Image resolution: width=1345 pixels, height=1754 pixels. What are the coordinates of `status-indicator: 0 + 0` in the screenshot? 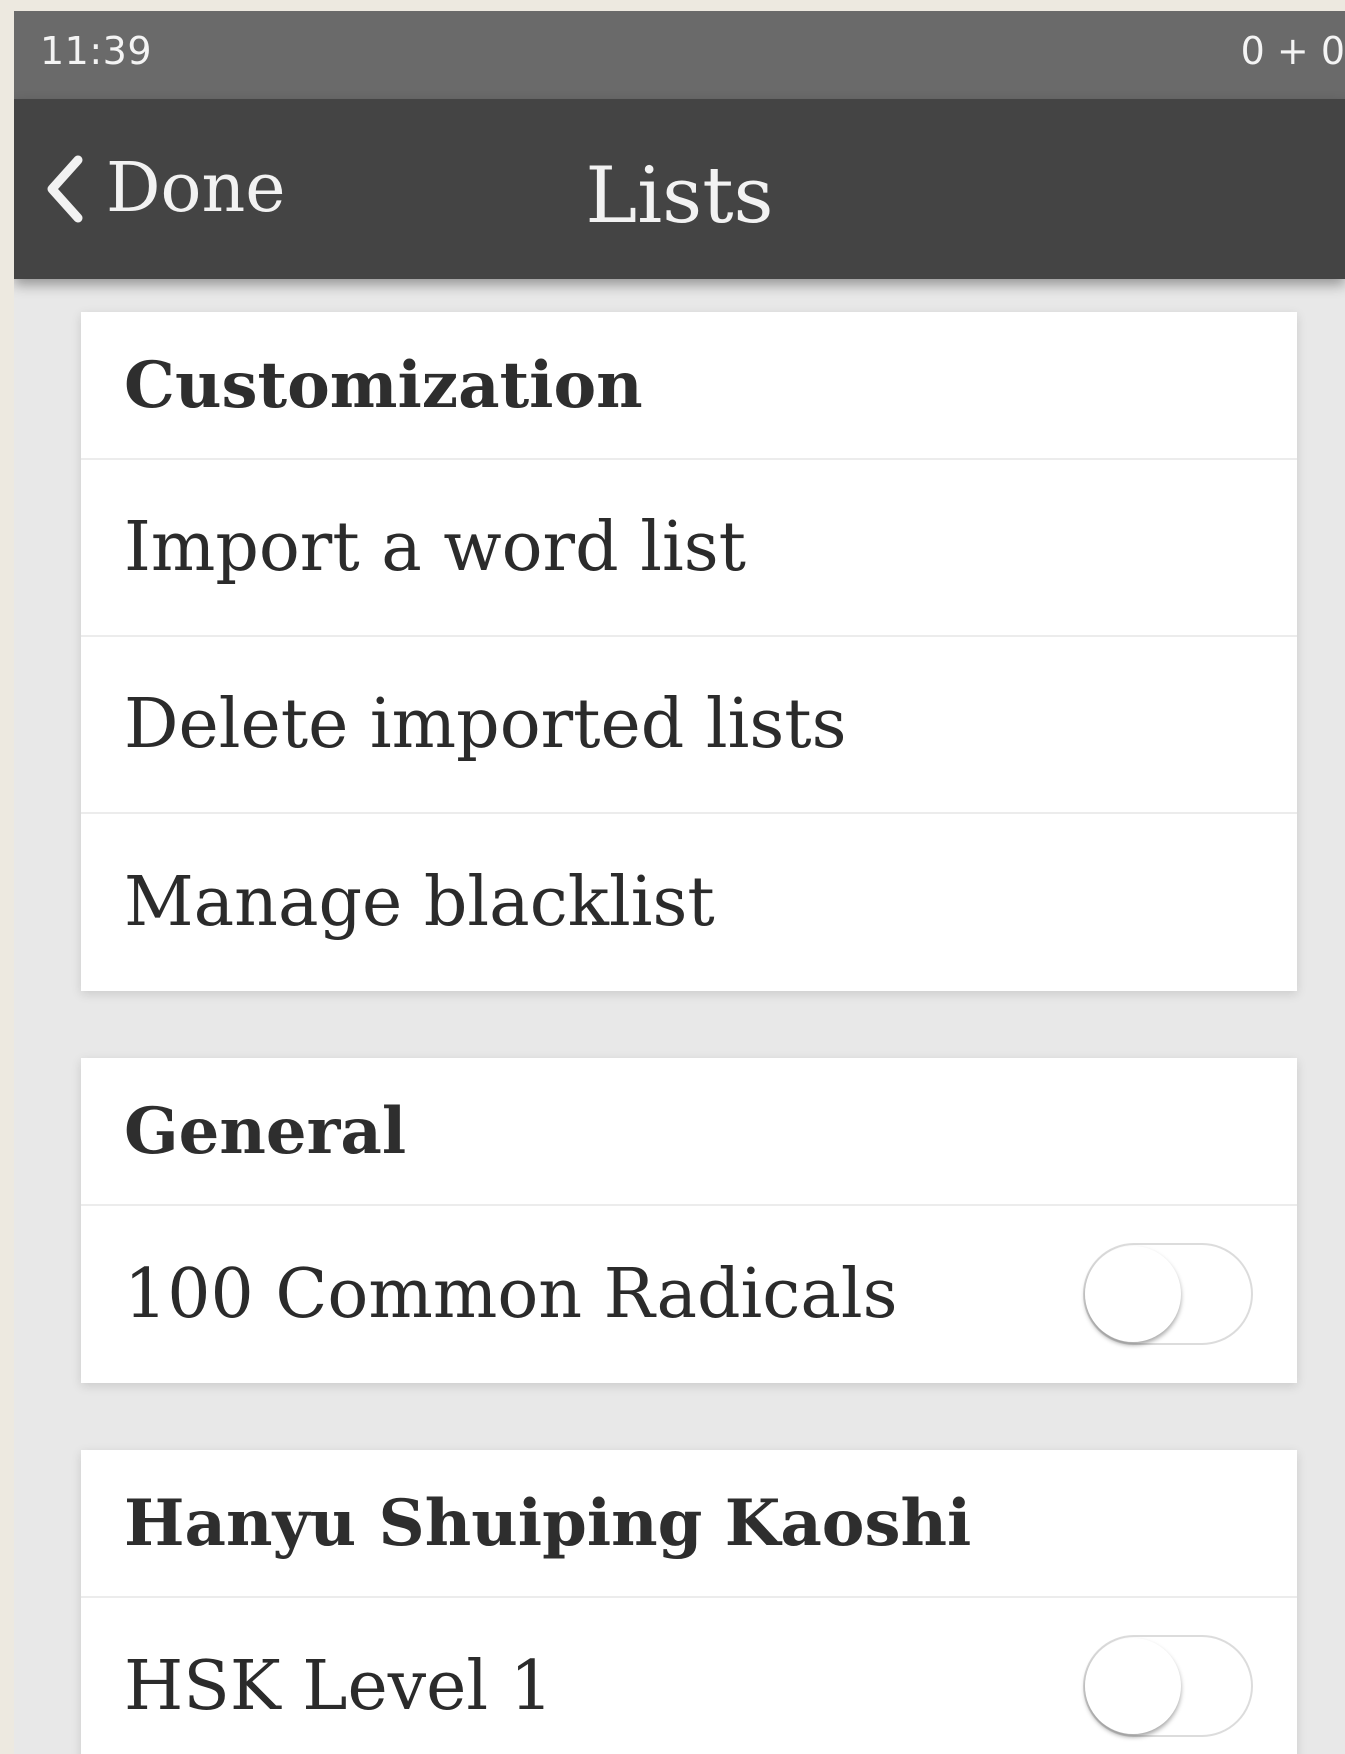 It's located at (1292, 51).